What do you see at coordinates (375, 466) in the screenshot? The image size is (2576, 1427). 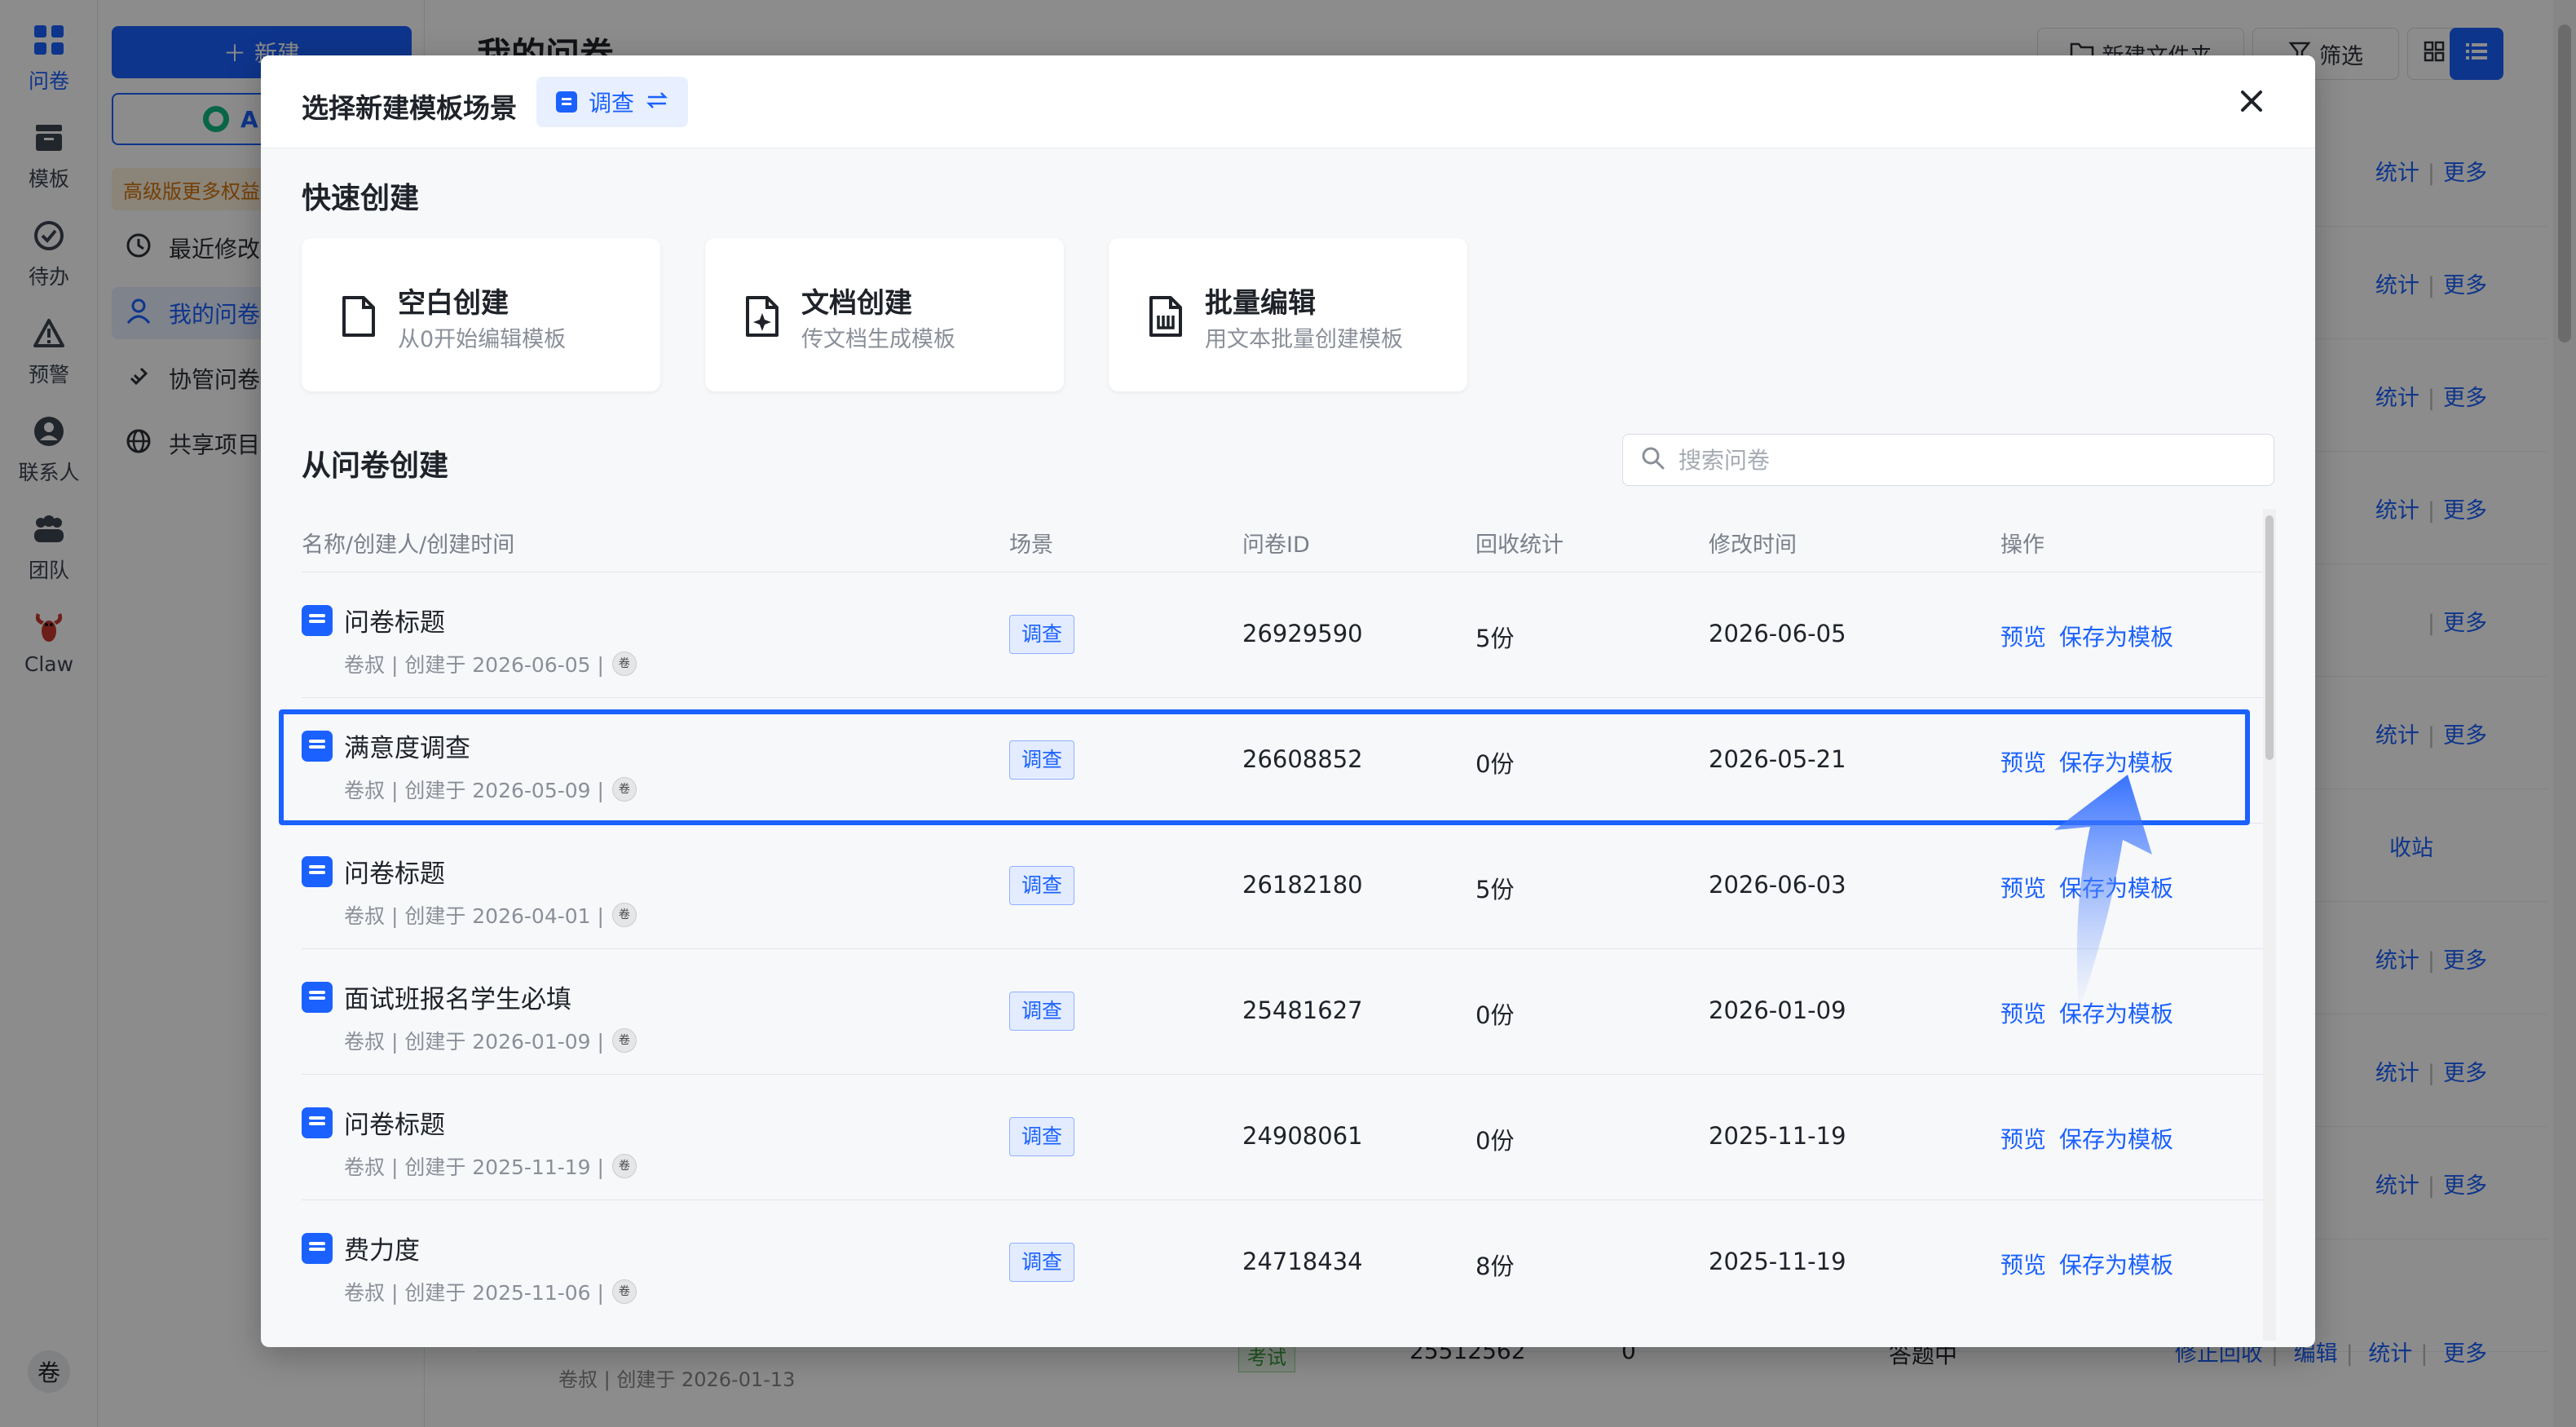 I see `from-survey-title: 从问卷创建` at bounding box center [375, 466].